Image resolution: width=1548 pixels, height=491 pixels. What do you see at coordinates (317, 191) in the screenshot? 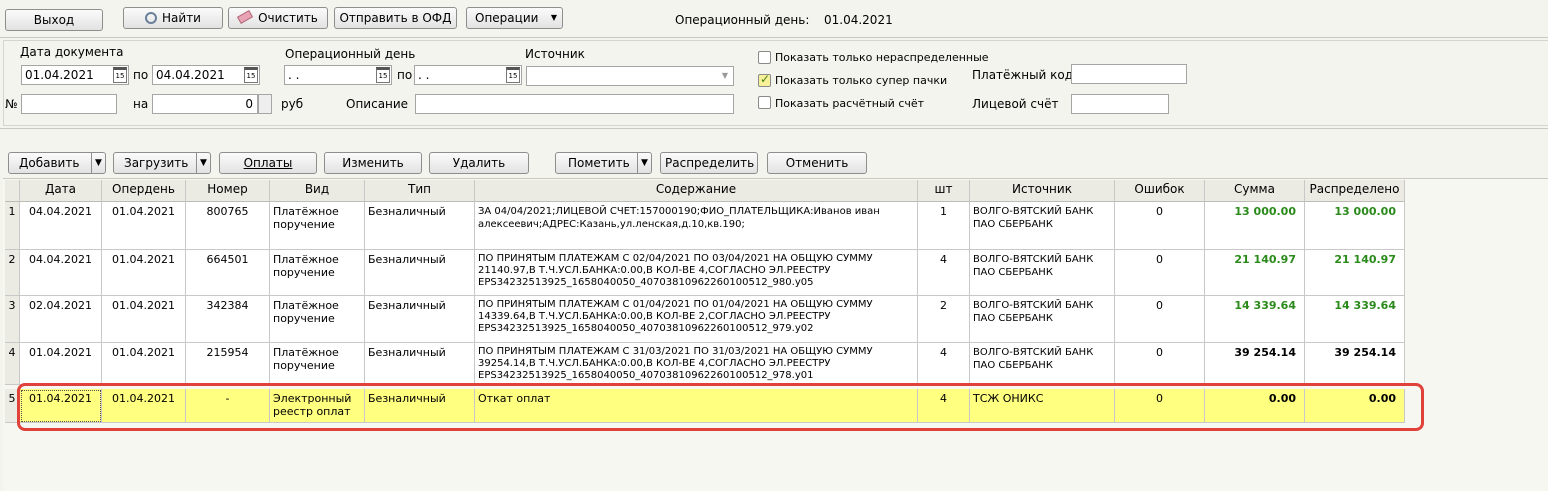
I see `header-kind: Вид` at bounding box center [317, 191].